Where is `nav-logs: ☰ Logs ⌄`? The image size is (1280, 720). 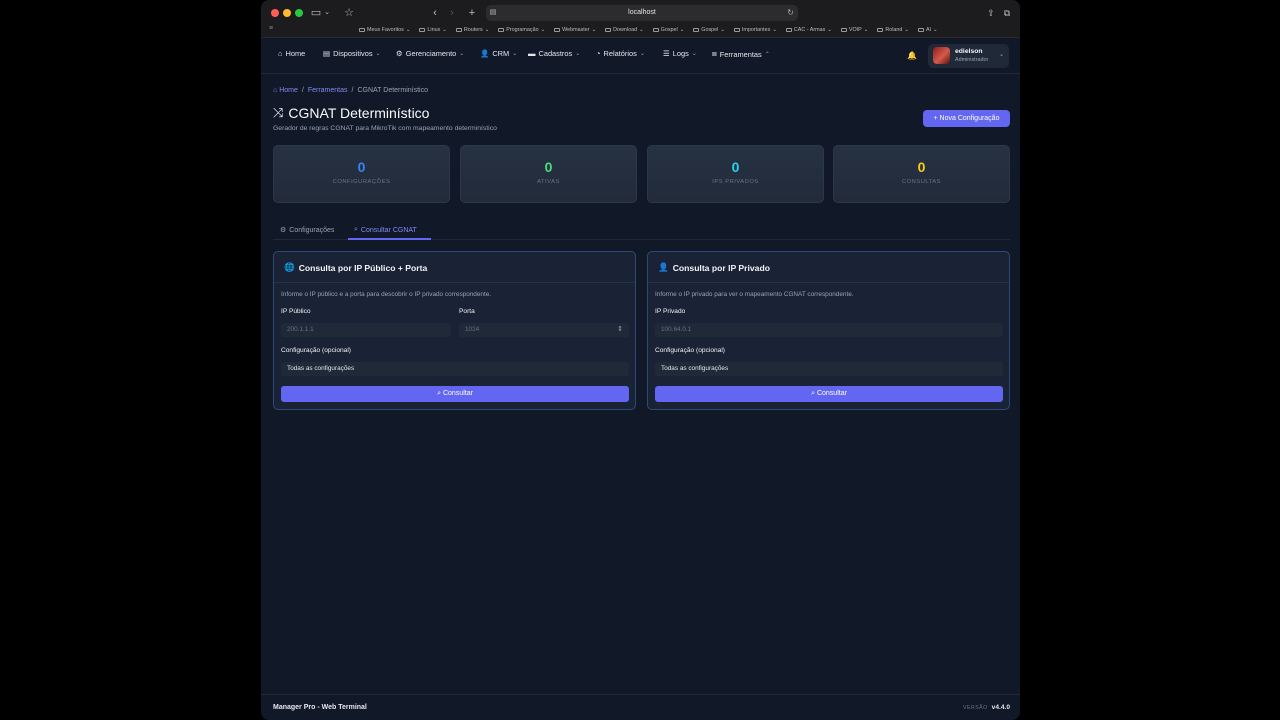
nav-logs: ☰ Logs ⌄ is located at coordinates (680, 53).